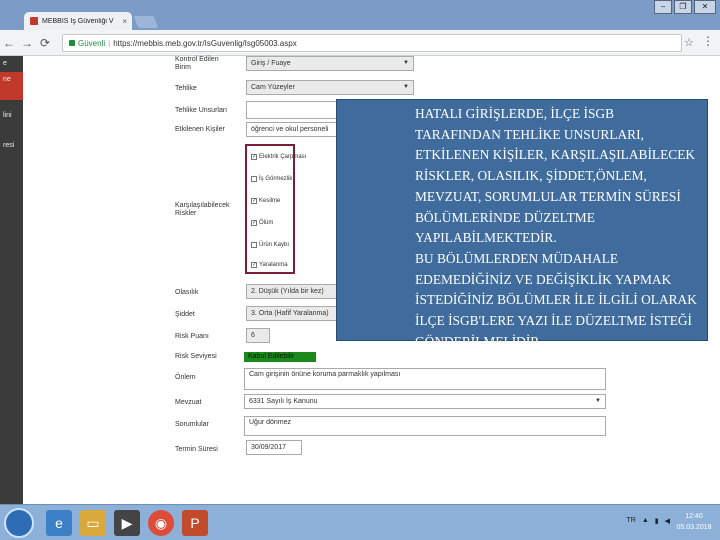  I want to click on risk-seviyesi-bar: Kabul Edilebilir, so click(280, 357).